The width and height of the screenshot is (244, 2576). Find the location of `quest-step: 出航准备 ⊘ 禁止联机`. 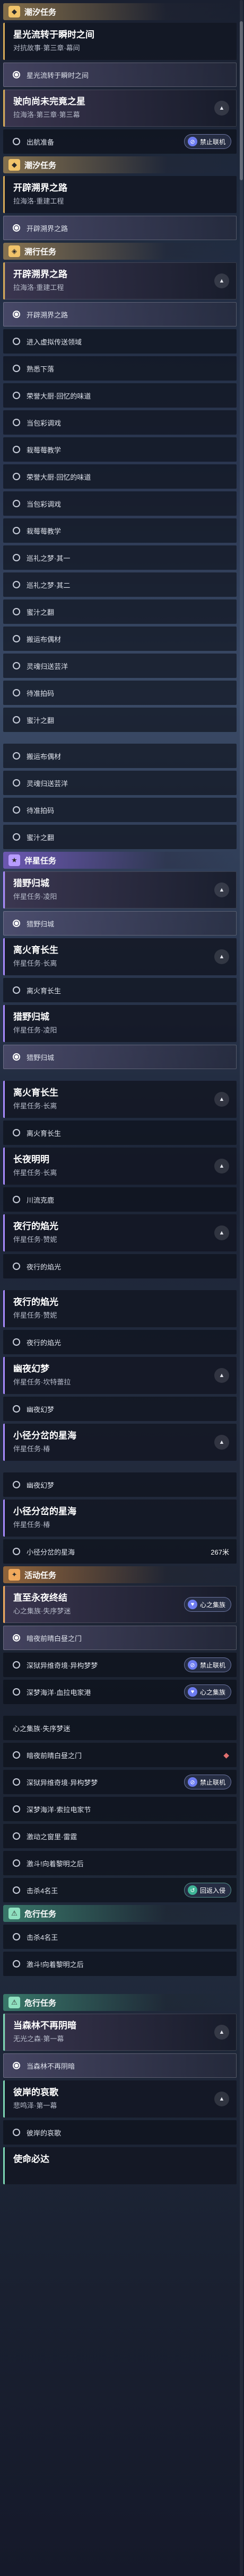

quest-step: 出航准备 ⊘ 禁止联机 is located at coordinates (120, 141).